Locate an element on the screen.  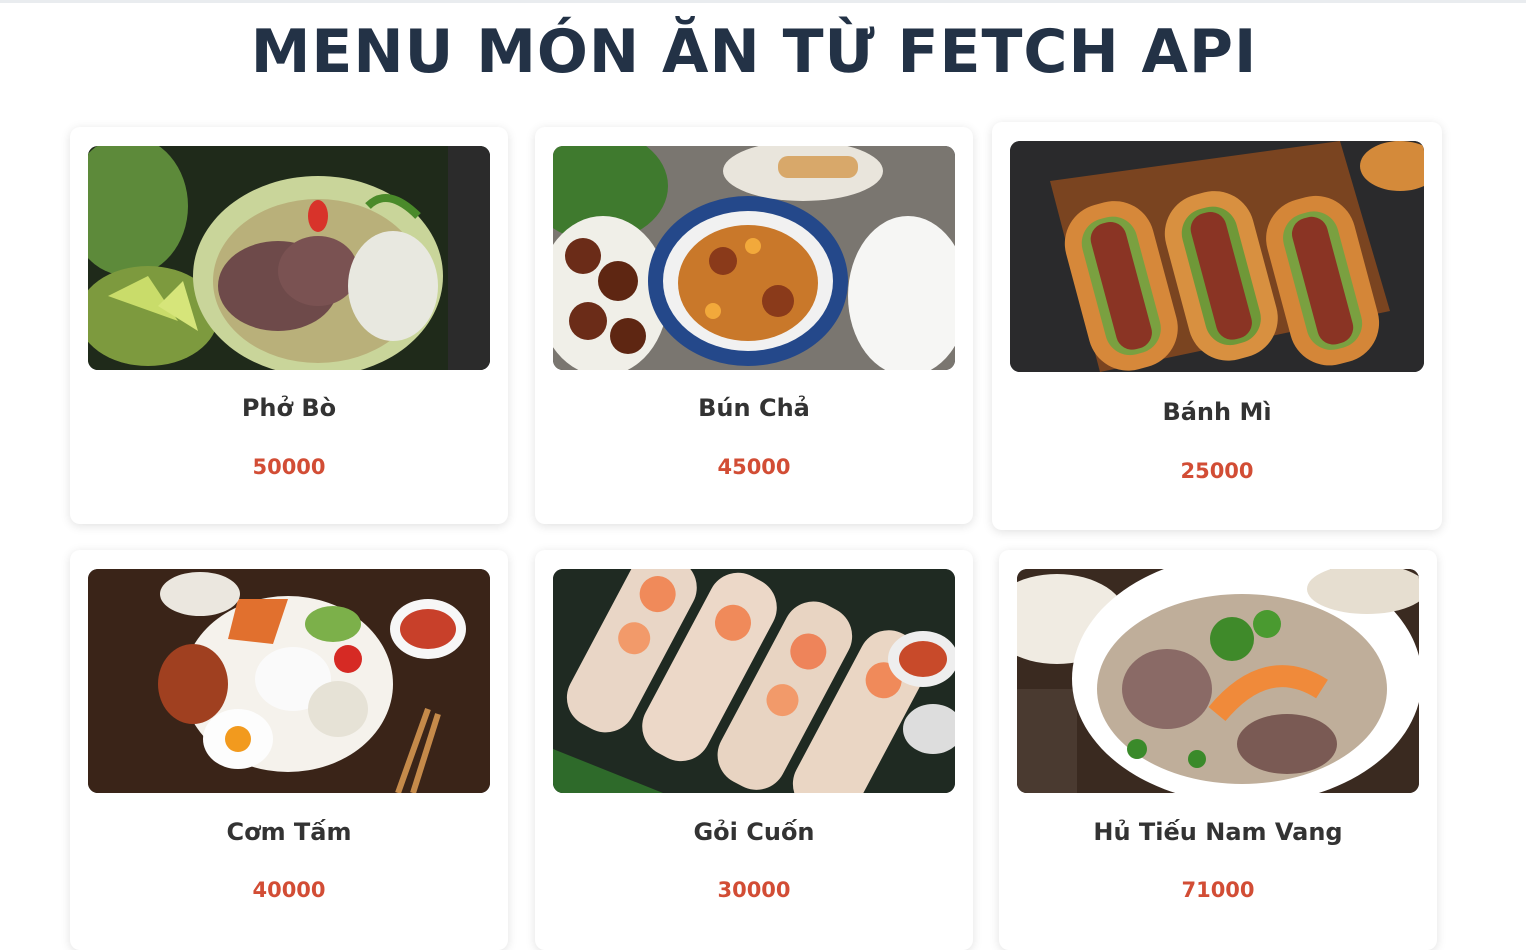
hu-tieu-photo is located at coordinates (1218, 681).